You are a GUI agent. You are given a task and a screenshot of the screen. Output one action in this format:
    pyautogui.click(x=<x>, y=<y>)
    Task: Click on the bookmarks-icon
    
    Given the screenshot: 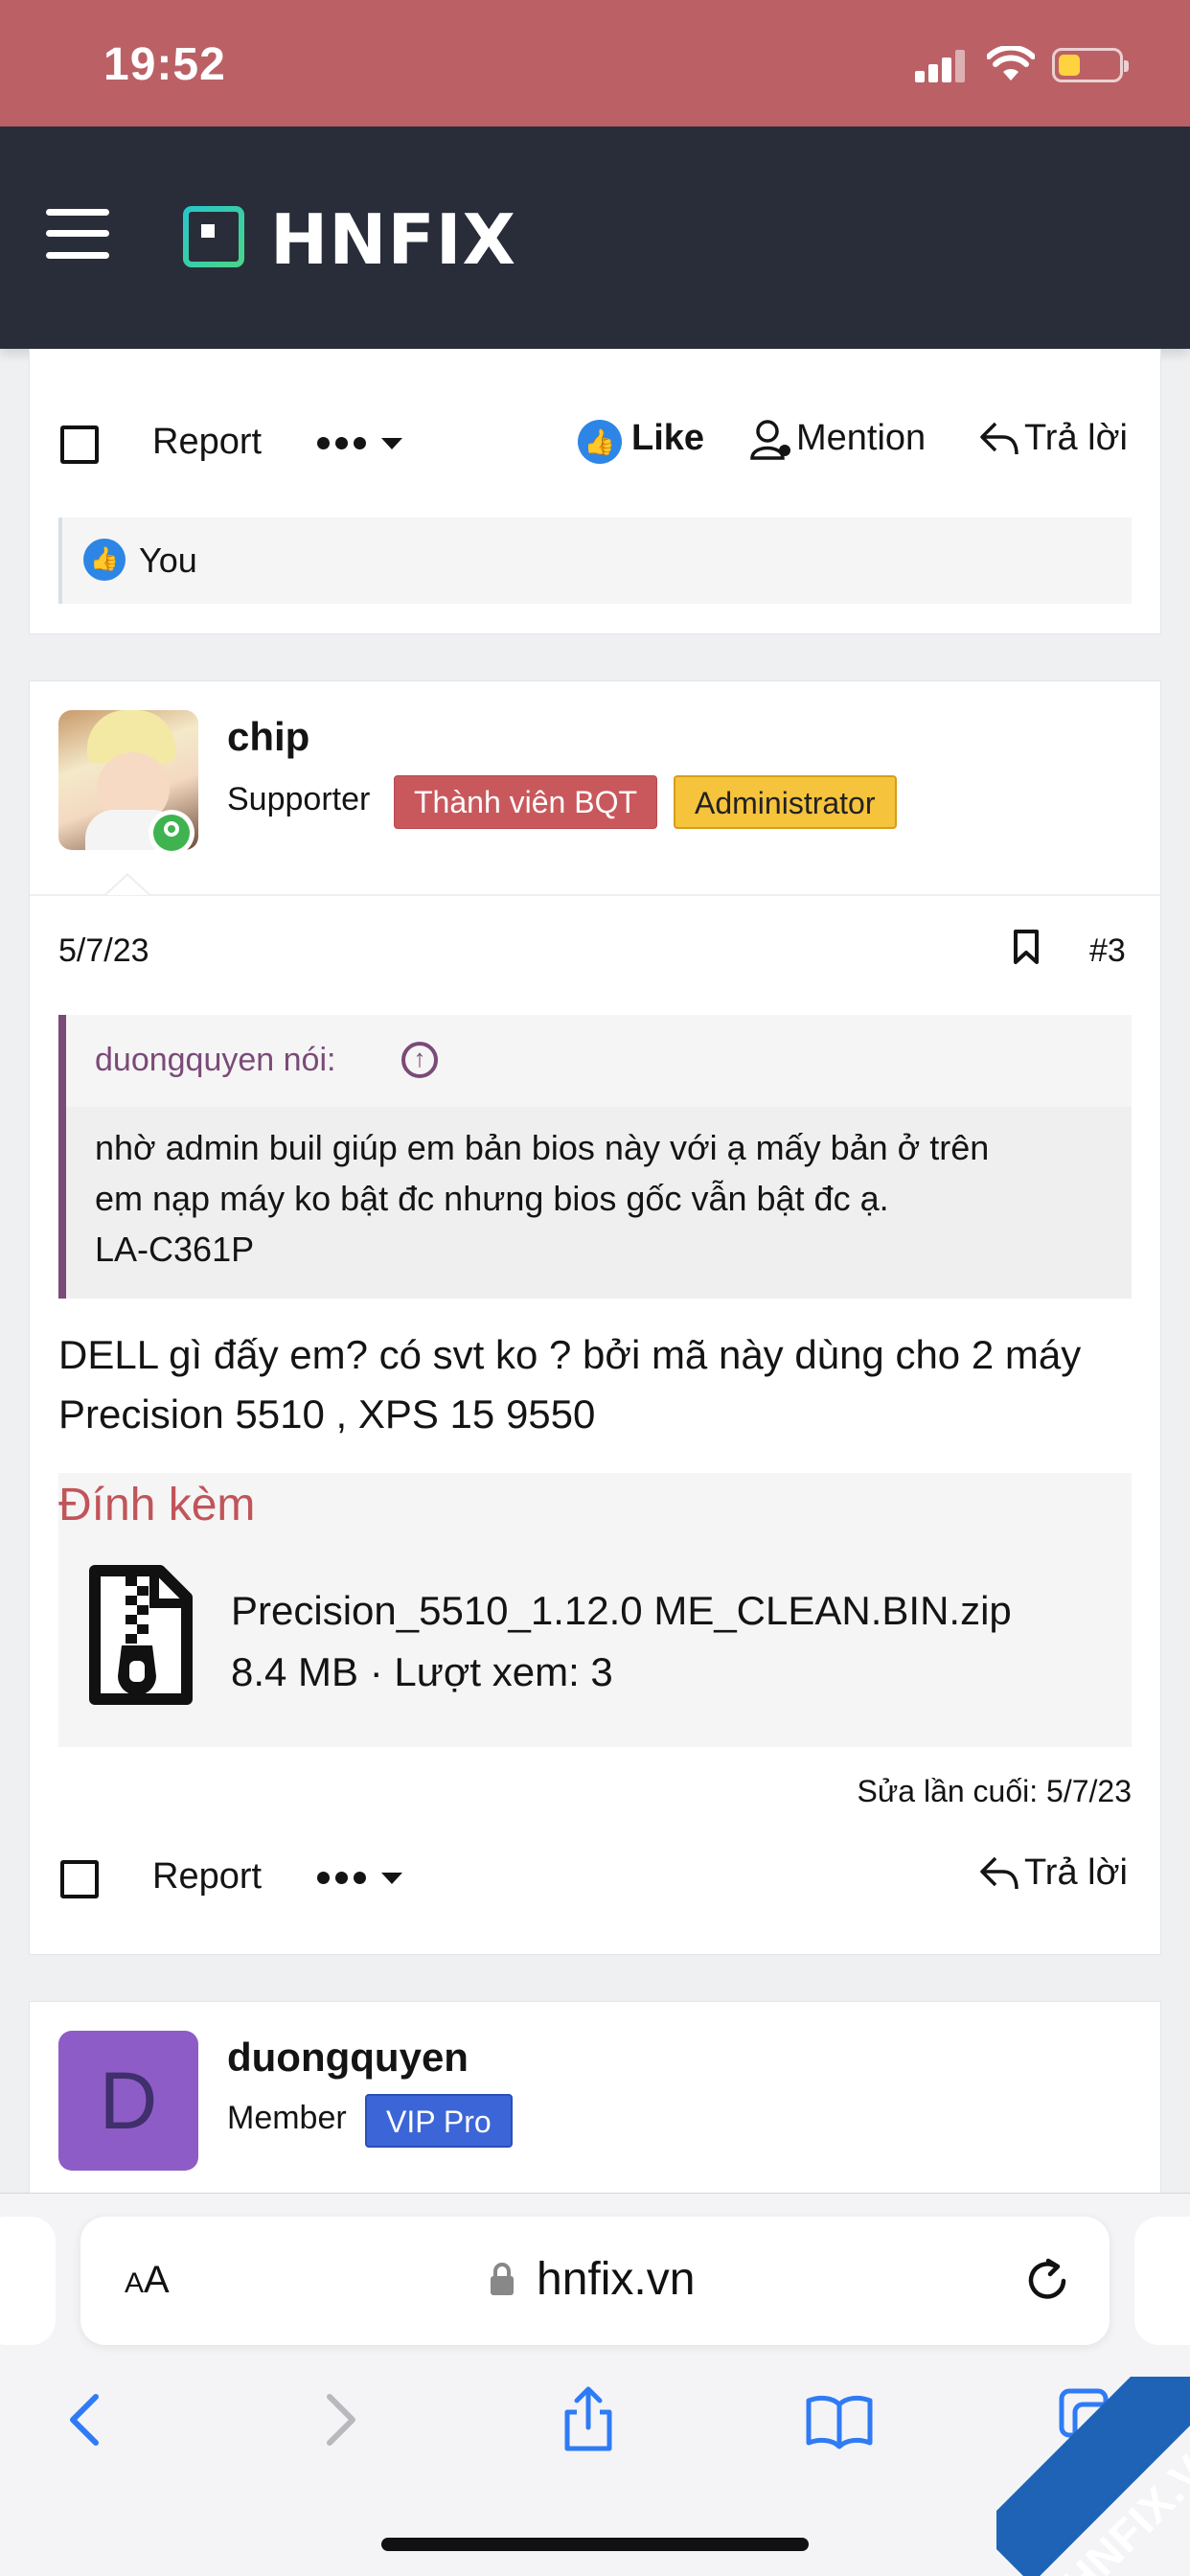 What is the action you would take?
    pyautogui.click(x=840, y=2419)
    